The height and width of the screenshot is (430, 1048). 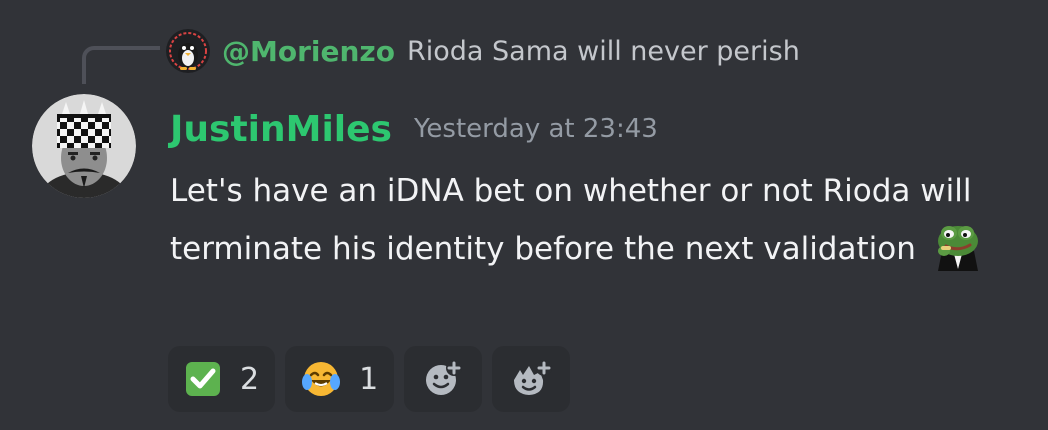 What do you see at coordinates (321, 379) in the screenshot?
I see `crying-laughing-emoji` at bounding box center [321, 379].